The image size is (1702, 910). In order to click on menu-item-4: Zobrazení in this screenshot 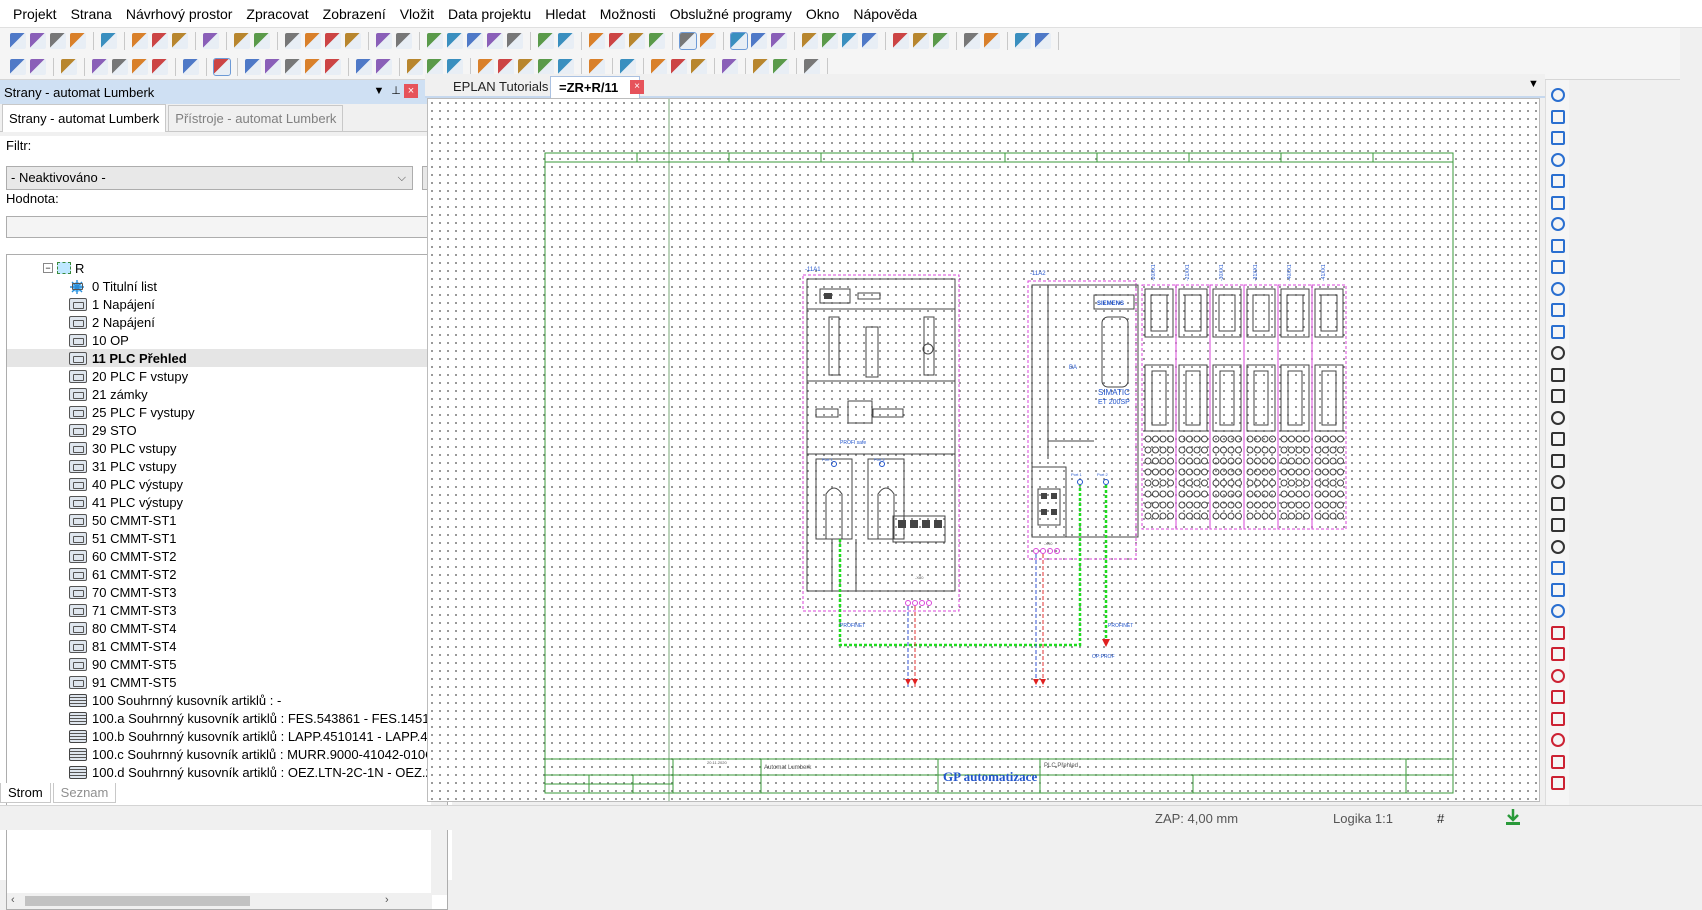, I will do `click(354, 14)`.